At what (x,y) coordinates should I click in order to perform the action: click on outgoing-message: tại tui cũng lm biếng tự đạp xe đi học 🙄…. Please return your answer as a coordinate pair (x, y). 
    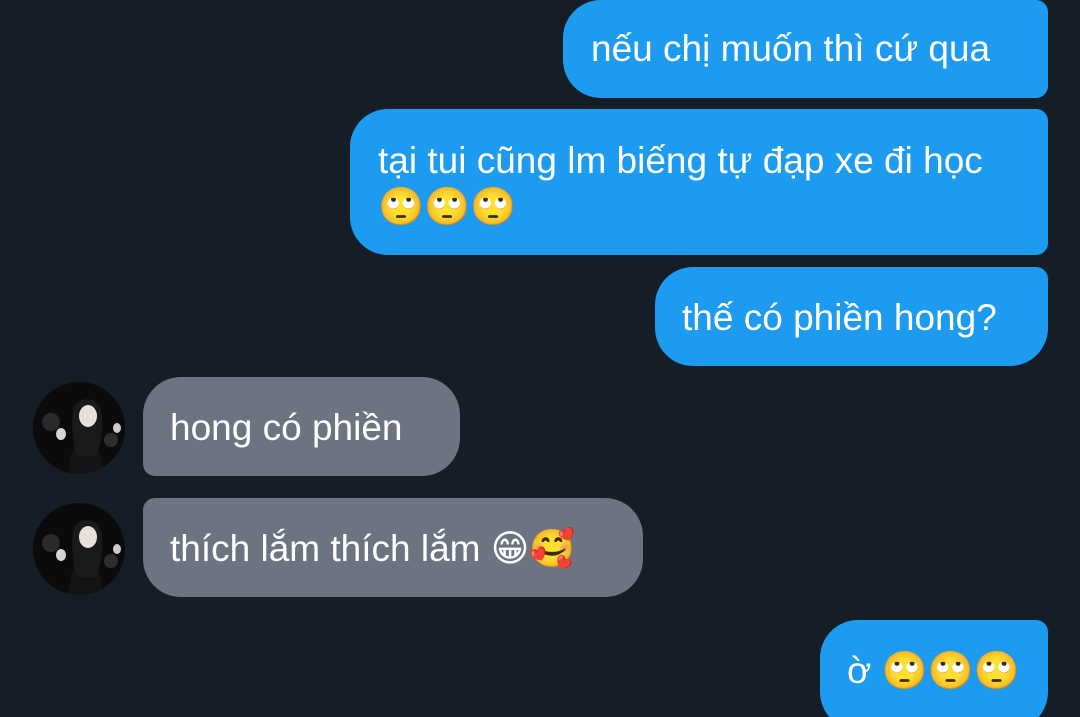
    Looking at the image, I should click on (699, 182).